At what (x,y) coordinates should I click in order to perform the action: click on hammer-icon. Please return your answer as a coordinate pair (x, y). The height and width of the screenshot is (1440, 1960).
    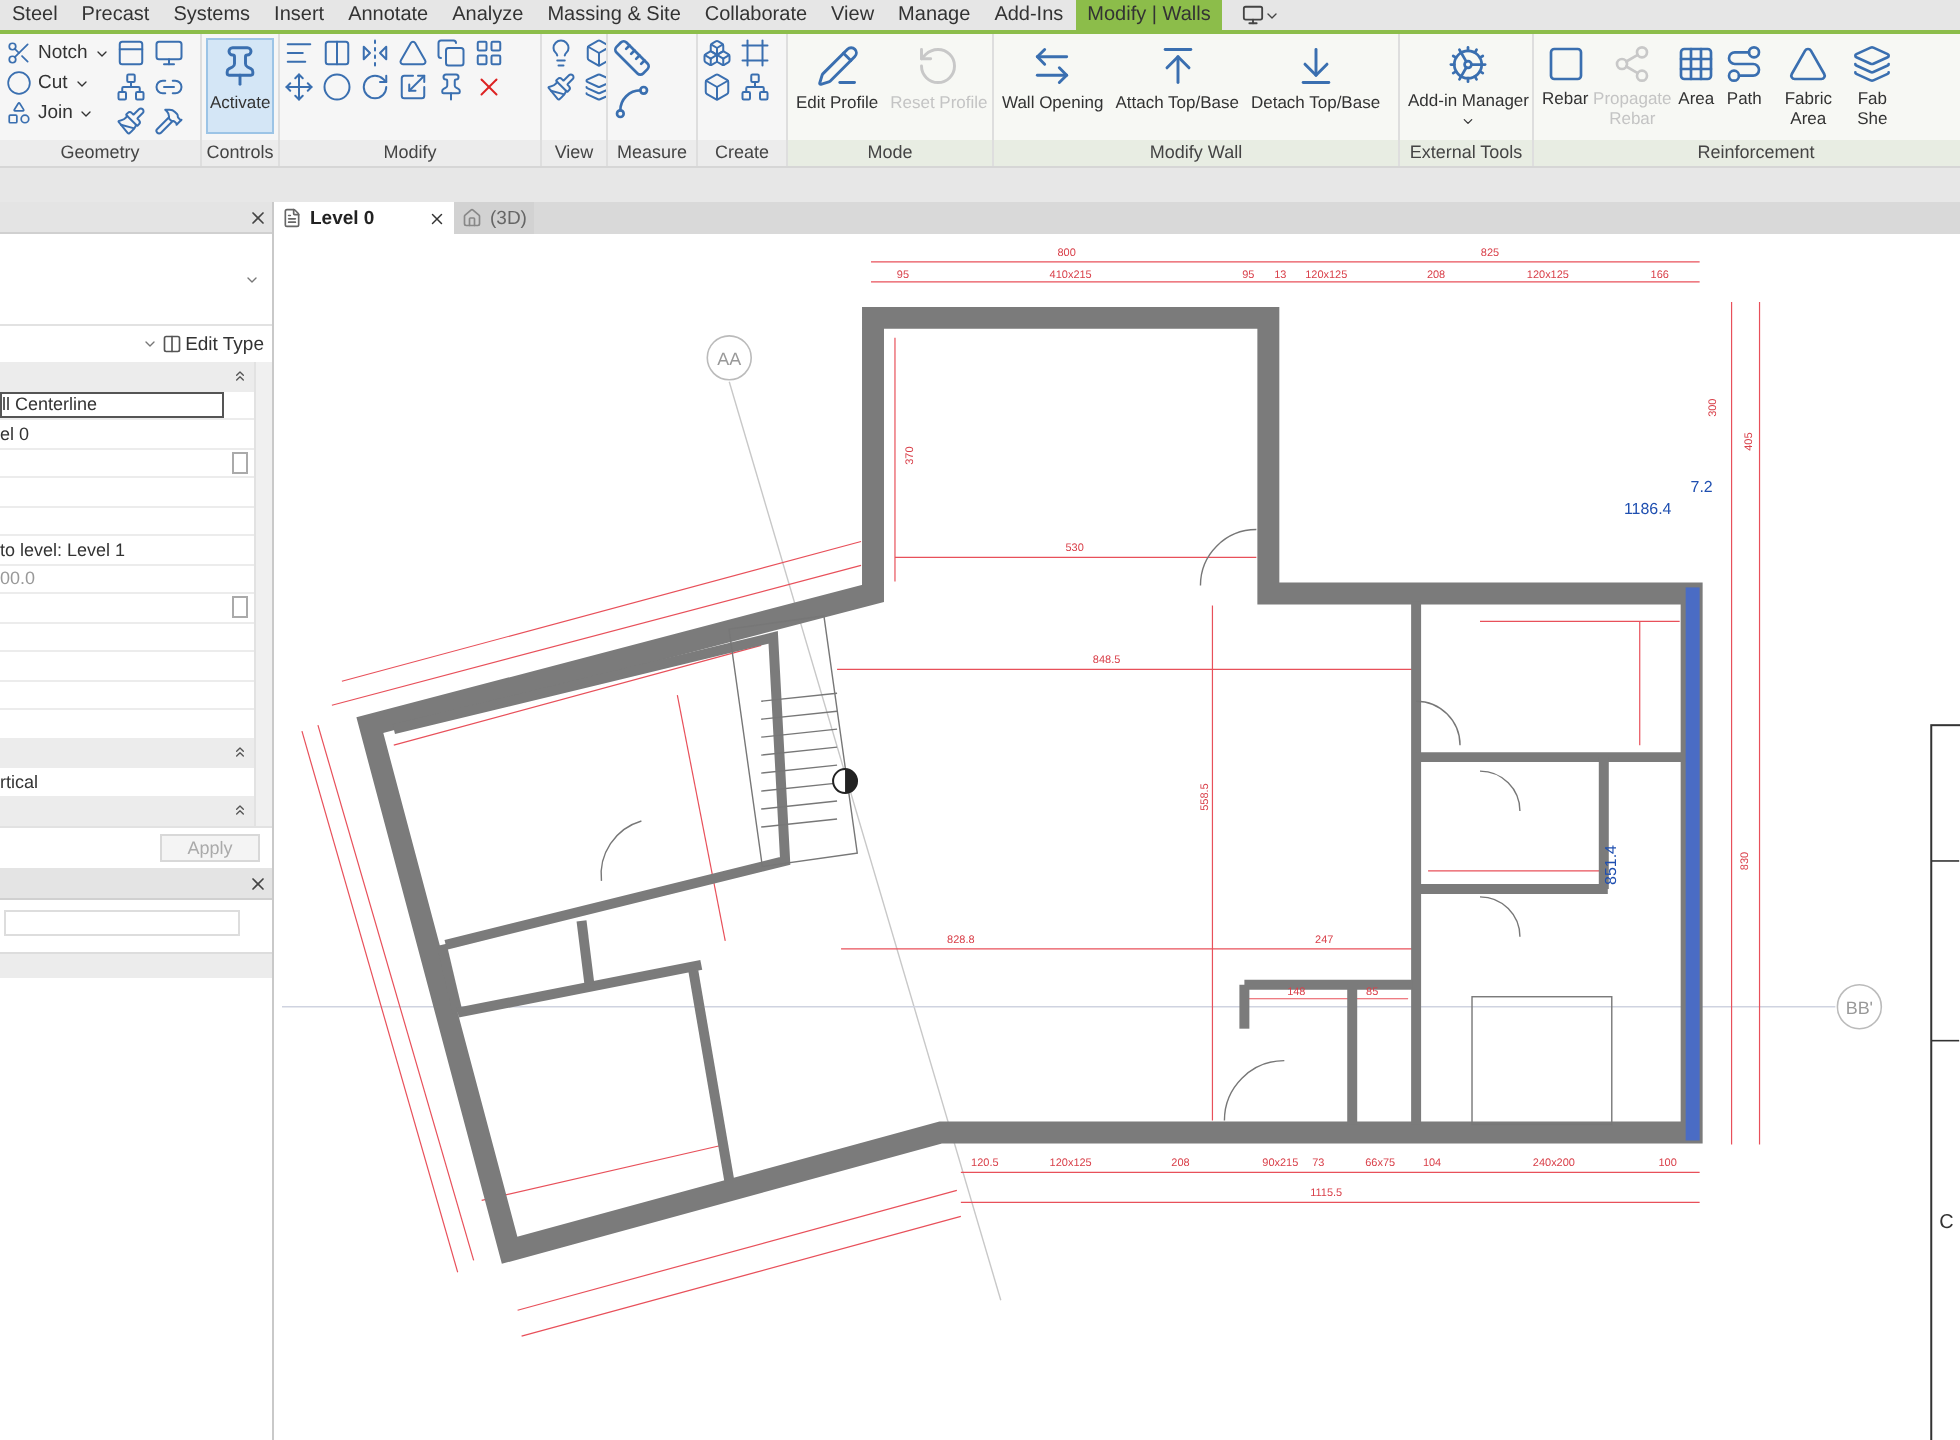
    Looking at the image, I should click on (168, 121).